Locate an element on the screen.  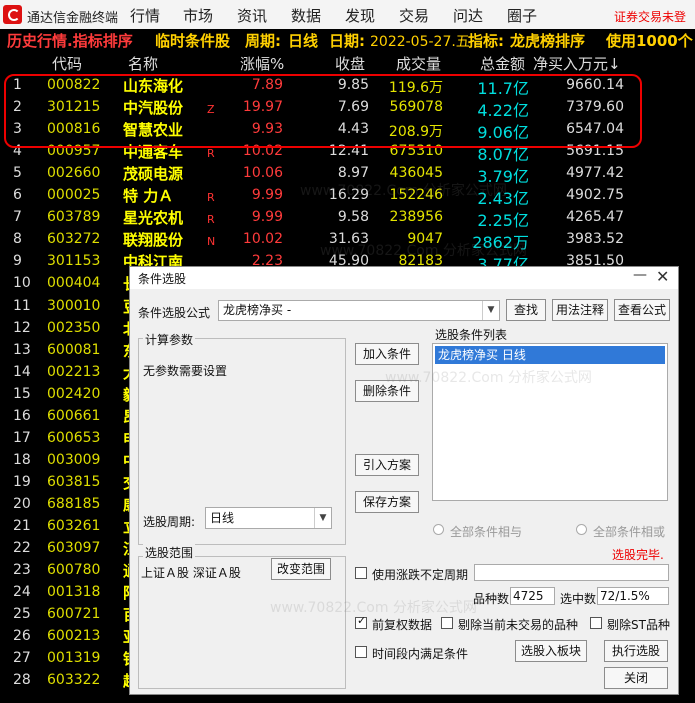
col-net: 净买入万元↓ is located at coordinates (577, 63).